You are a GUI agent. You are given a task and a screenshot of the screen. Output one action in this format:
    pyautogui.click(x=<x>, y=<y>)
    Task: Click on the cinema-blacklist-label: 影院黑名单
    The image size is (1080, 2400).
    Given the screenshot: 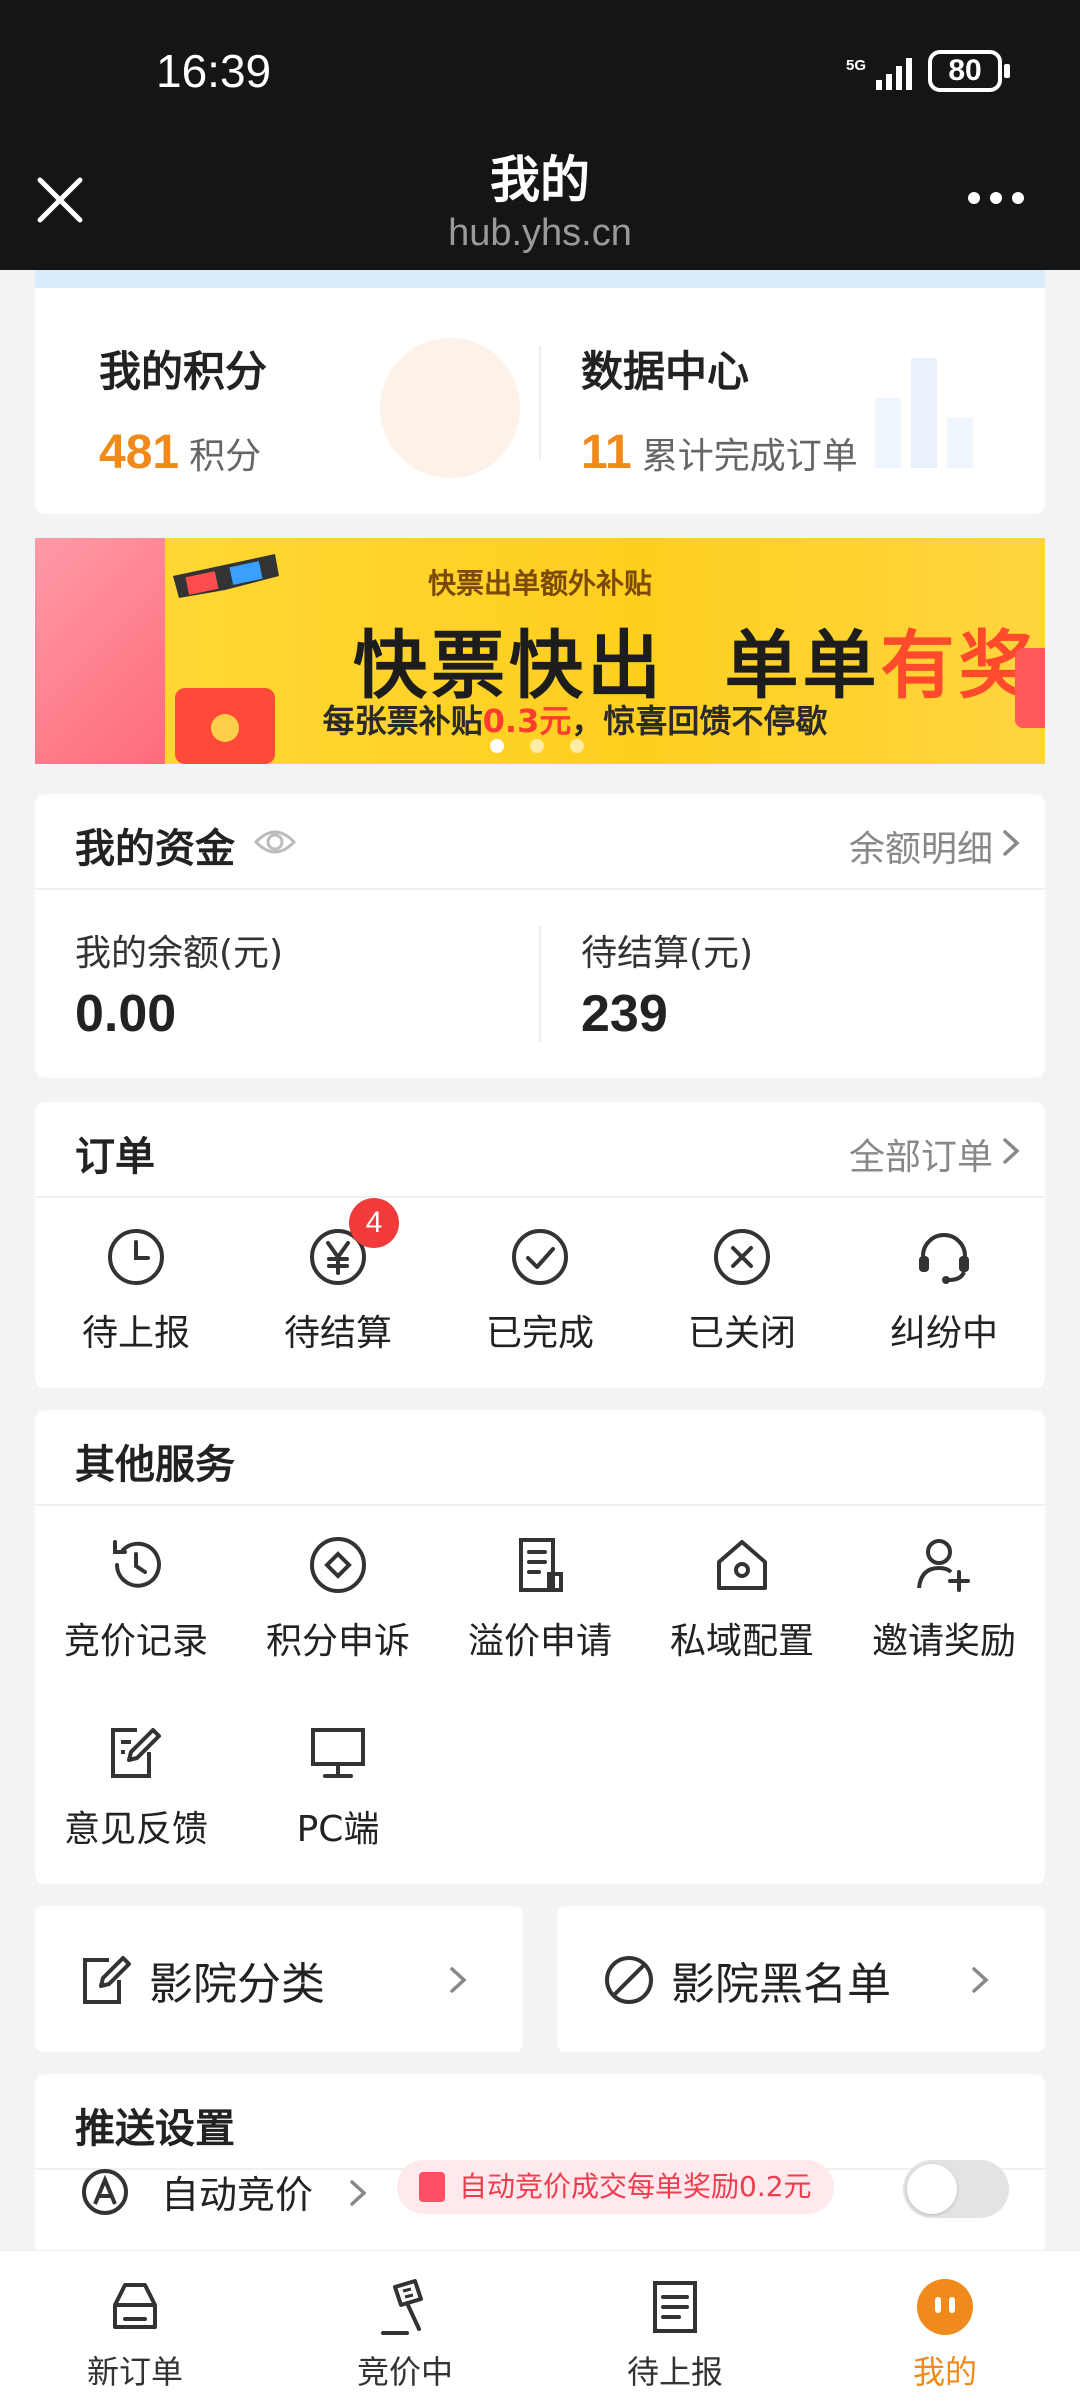 What is the action you would take?
    pyautogui.click(x=781, y=1984)
    